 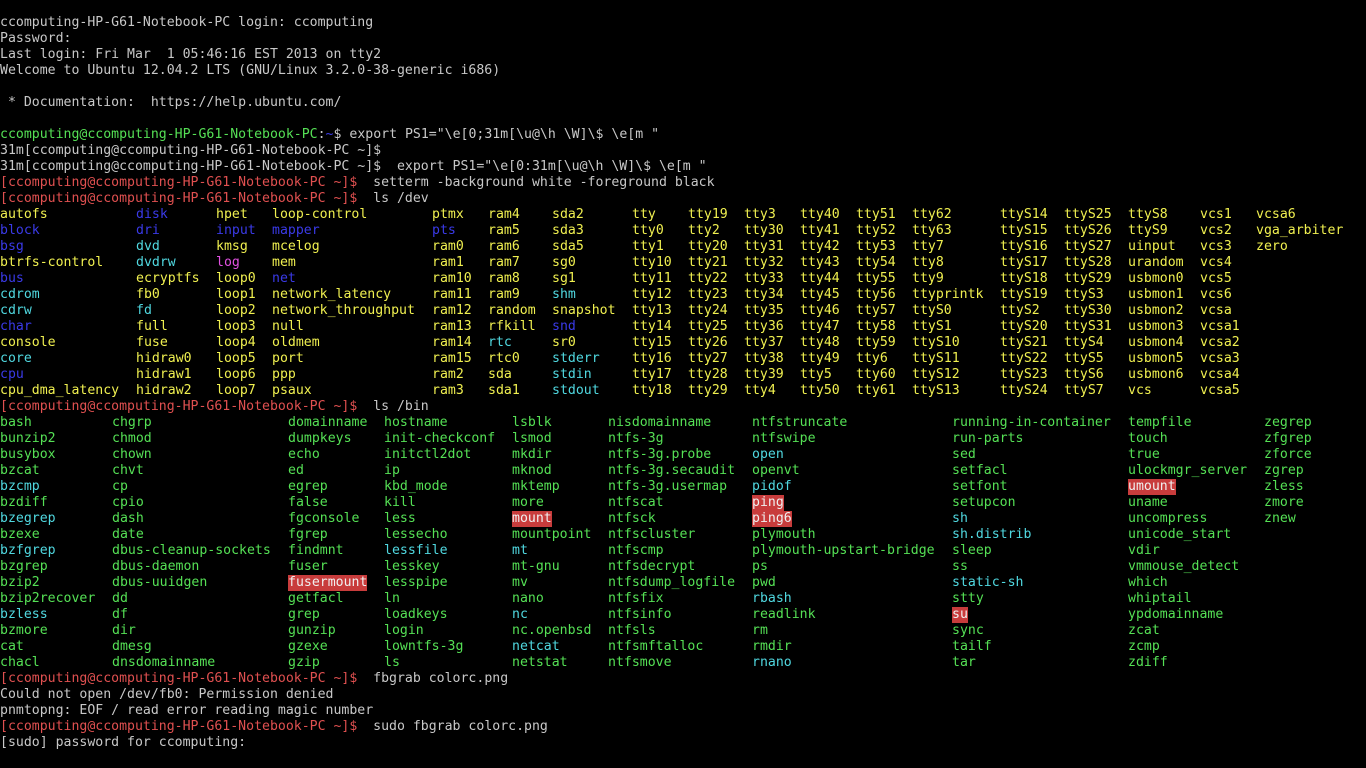 I want to click on listing-entry: sda2, so click(x=568, y=214).